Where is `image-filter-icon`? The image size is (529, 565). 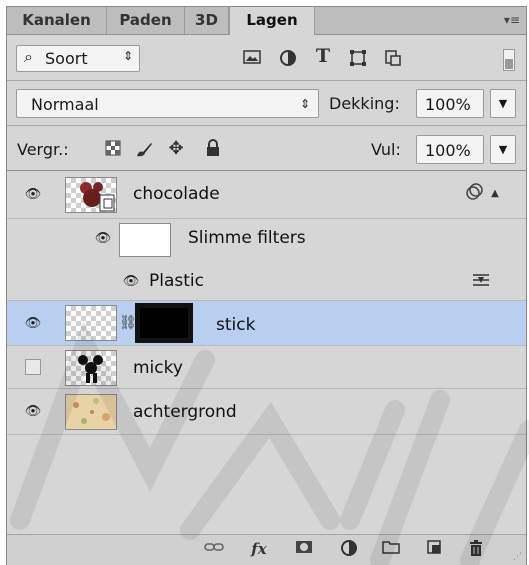
image-filter-icon is located at coordinates (252, 59).